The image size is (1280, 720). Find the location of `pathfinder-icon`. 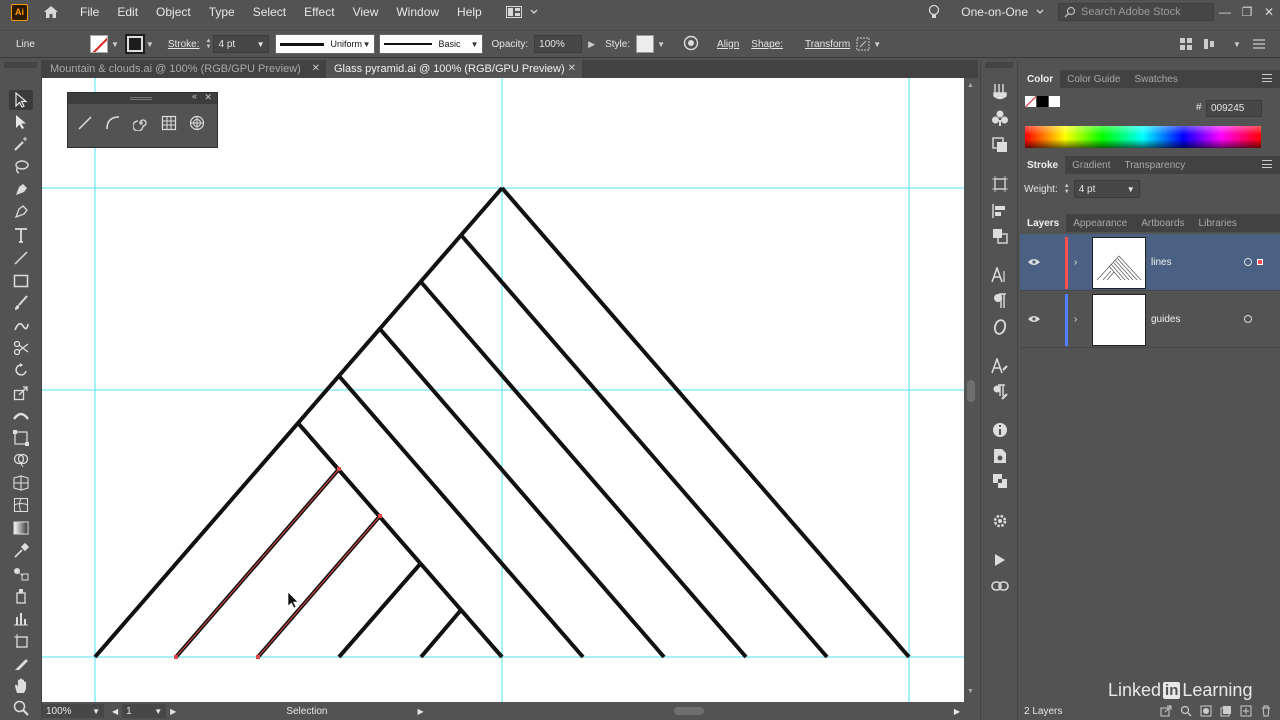

pathfinder-icon is located at coordinates (1000, 236).